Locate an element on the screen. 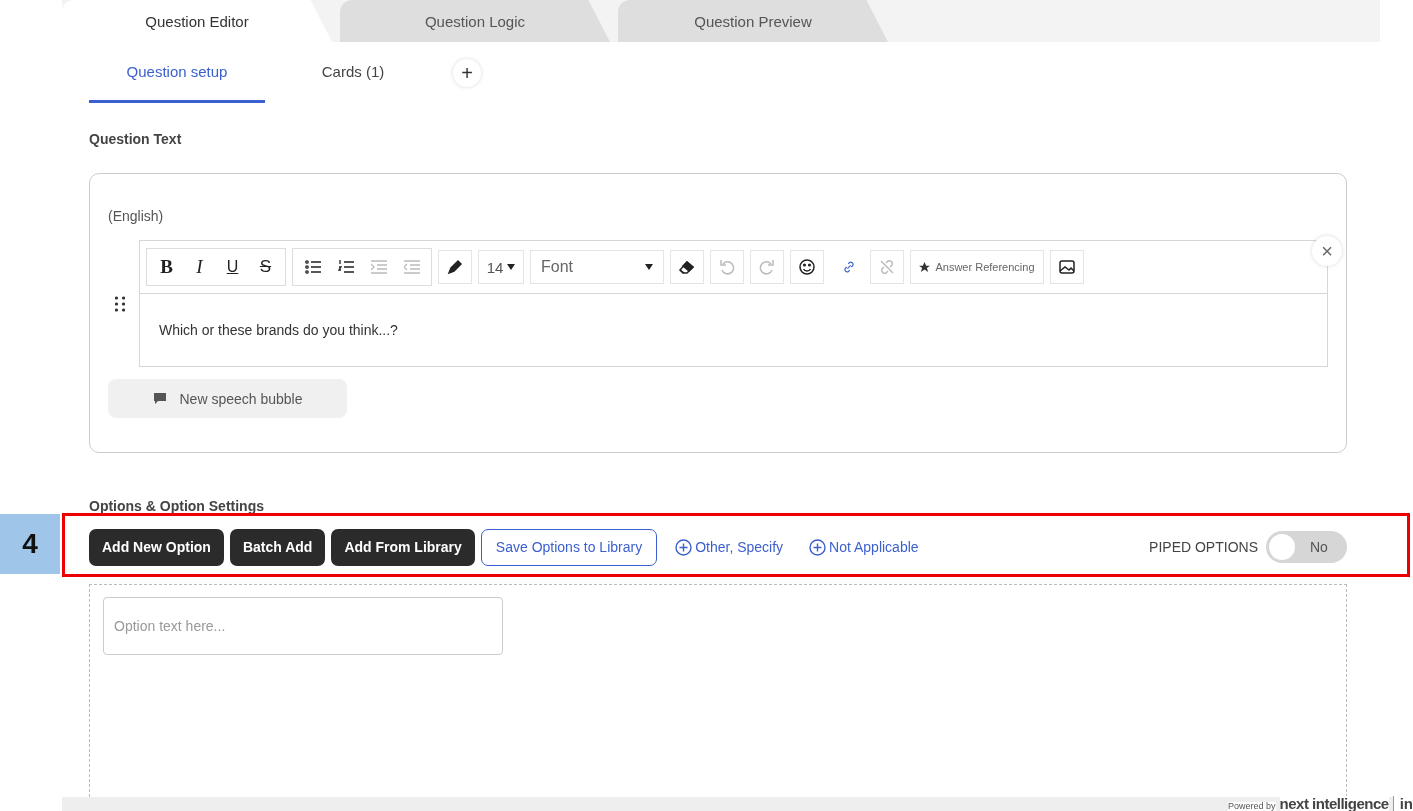  tab: Cards (1) is located at coordinates (353, 72).